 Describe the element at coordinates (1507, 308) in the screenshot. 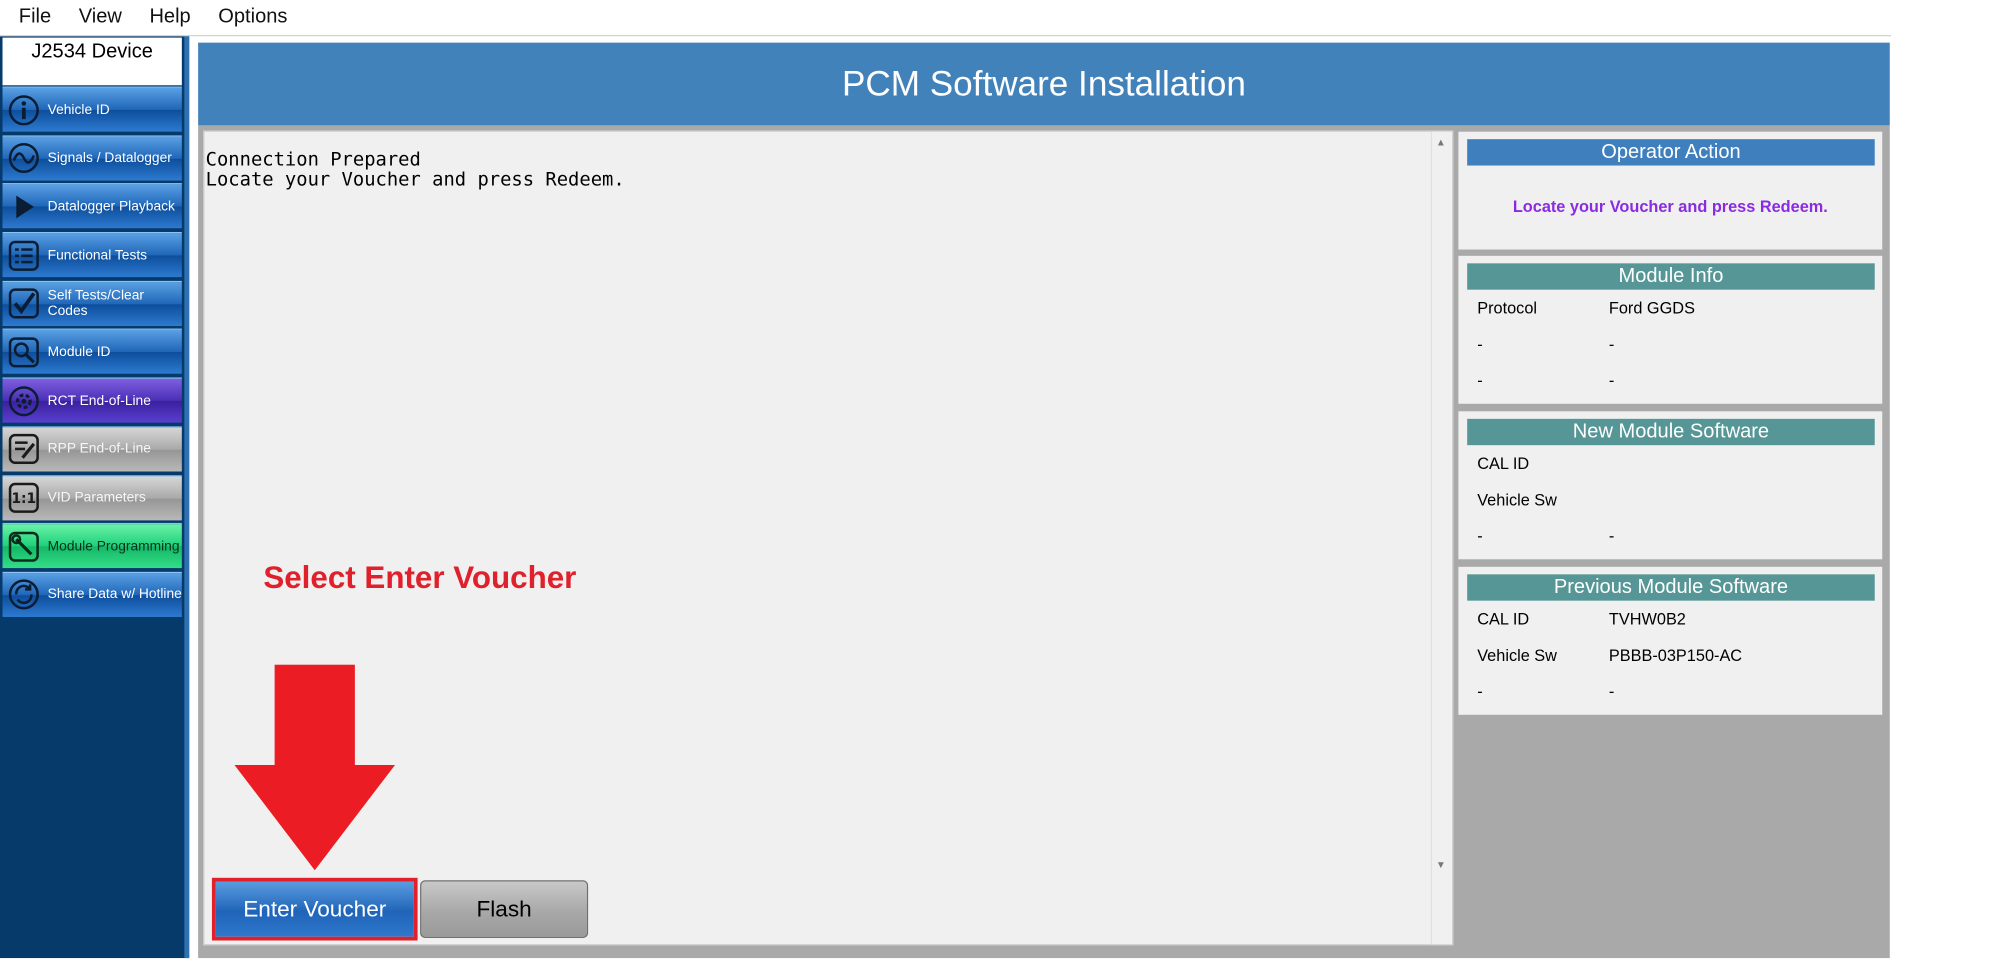

I see `info-key: Protocol` at that location.